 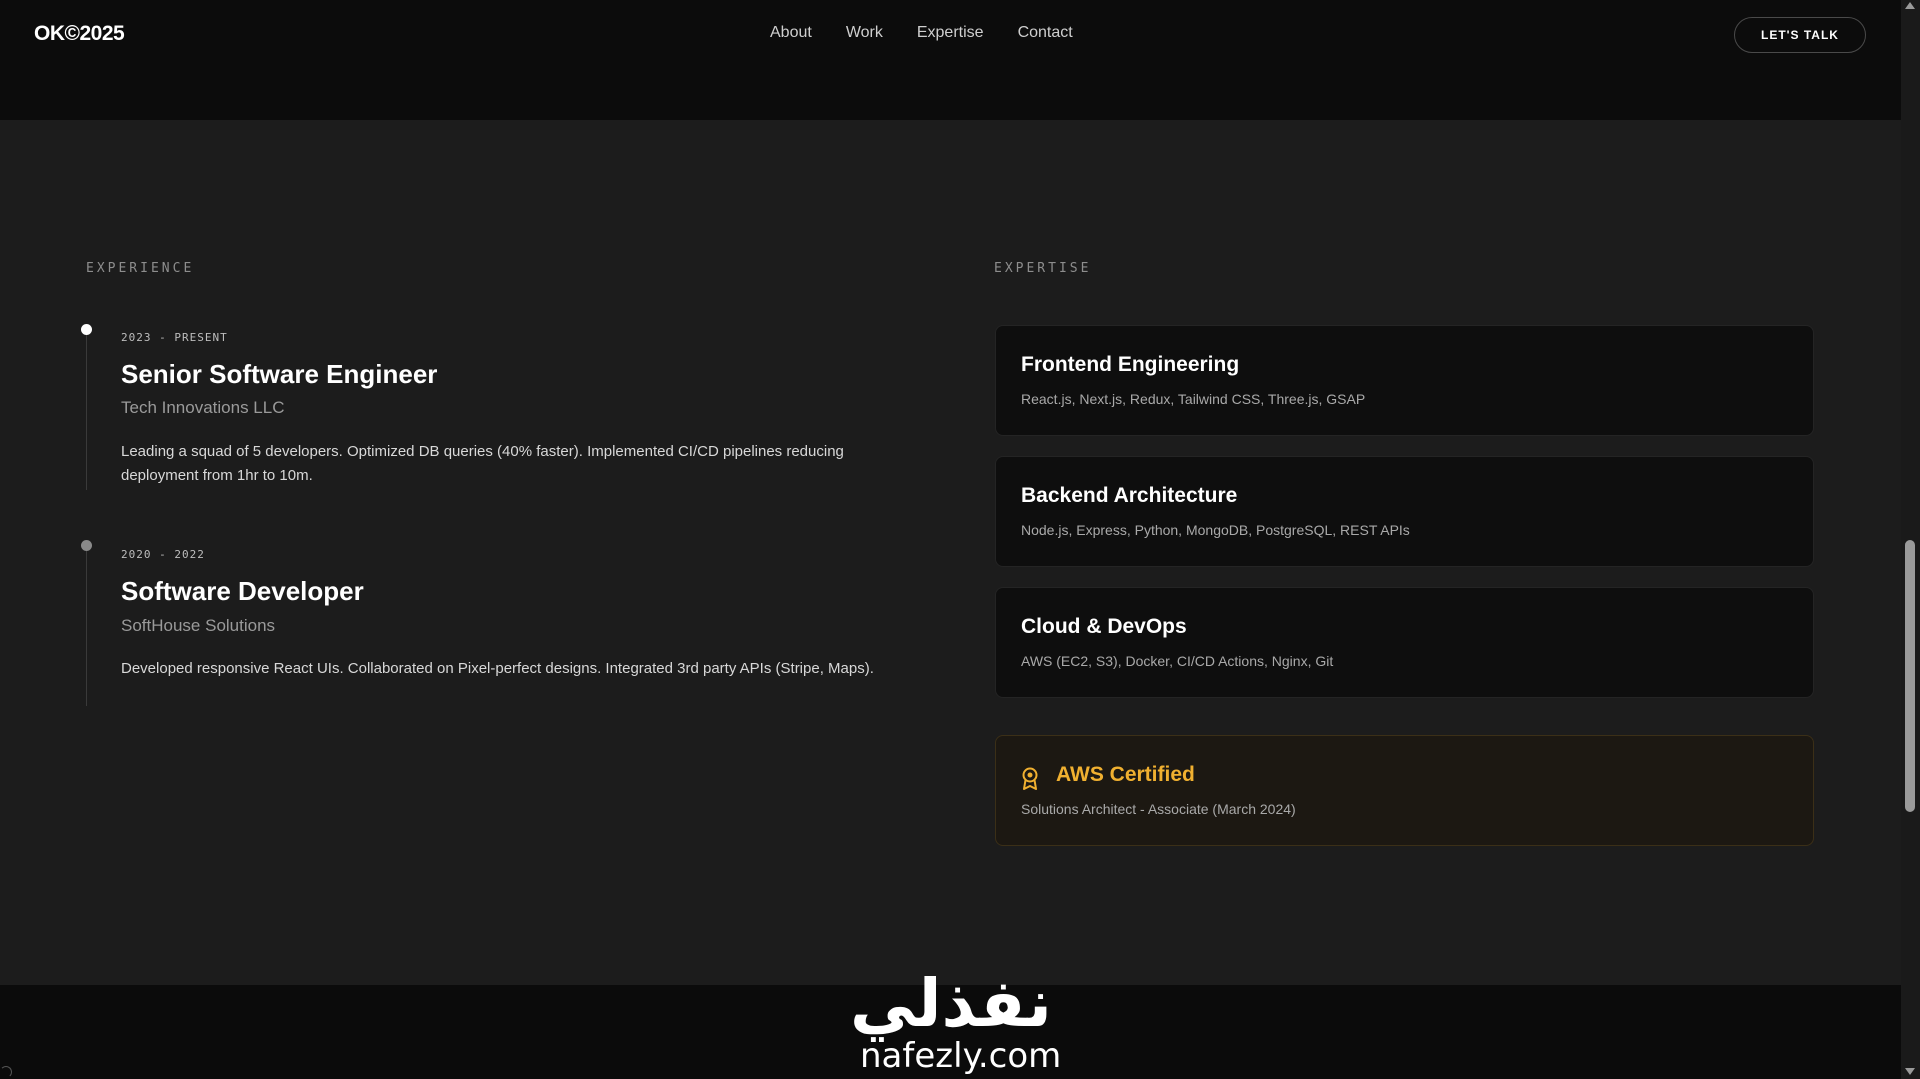 I want to click on main-nav: About Work Expertise Contact, so click(x=921, y=33).